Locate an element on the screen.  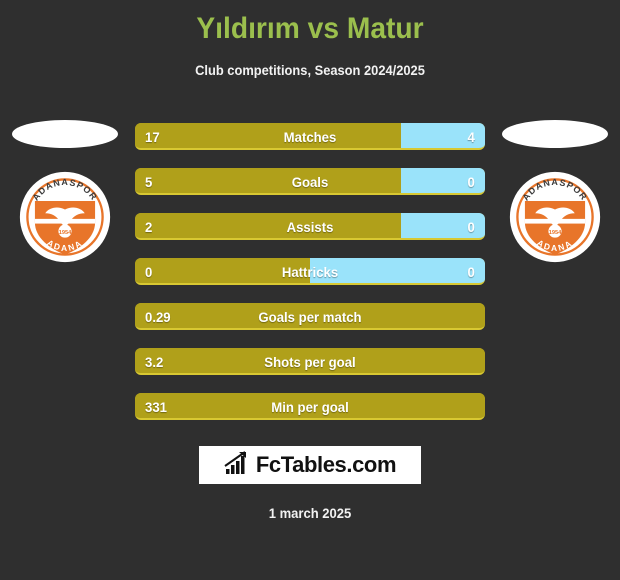
stat-row-shots-per-goal: 3.2 Shots per goal is located at coordinates (310, 361).